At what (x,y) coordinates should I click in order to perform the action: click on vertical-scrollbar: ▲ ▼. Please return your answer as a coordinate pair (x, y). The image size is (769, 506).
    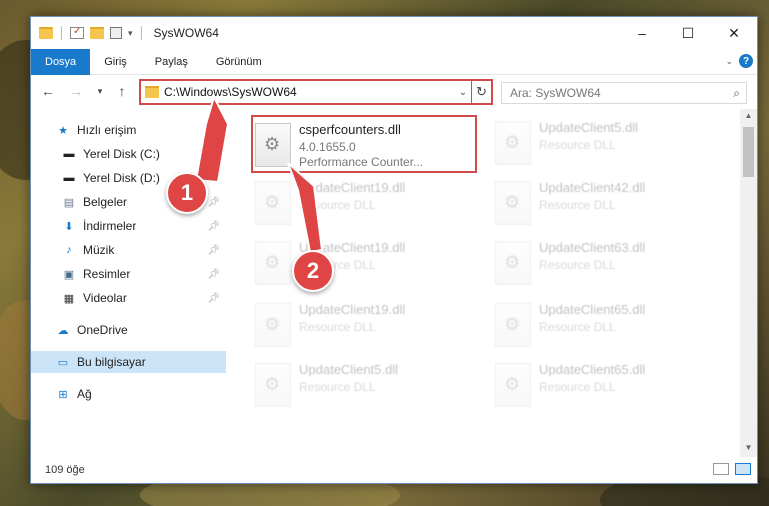
    Looking at the image, I should click on (748, 284).